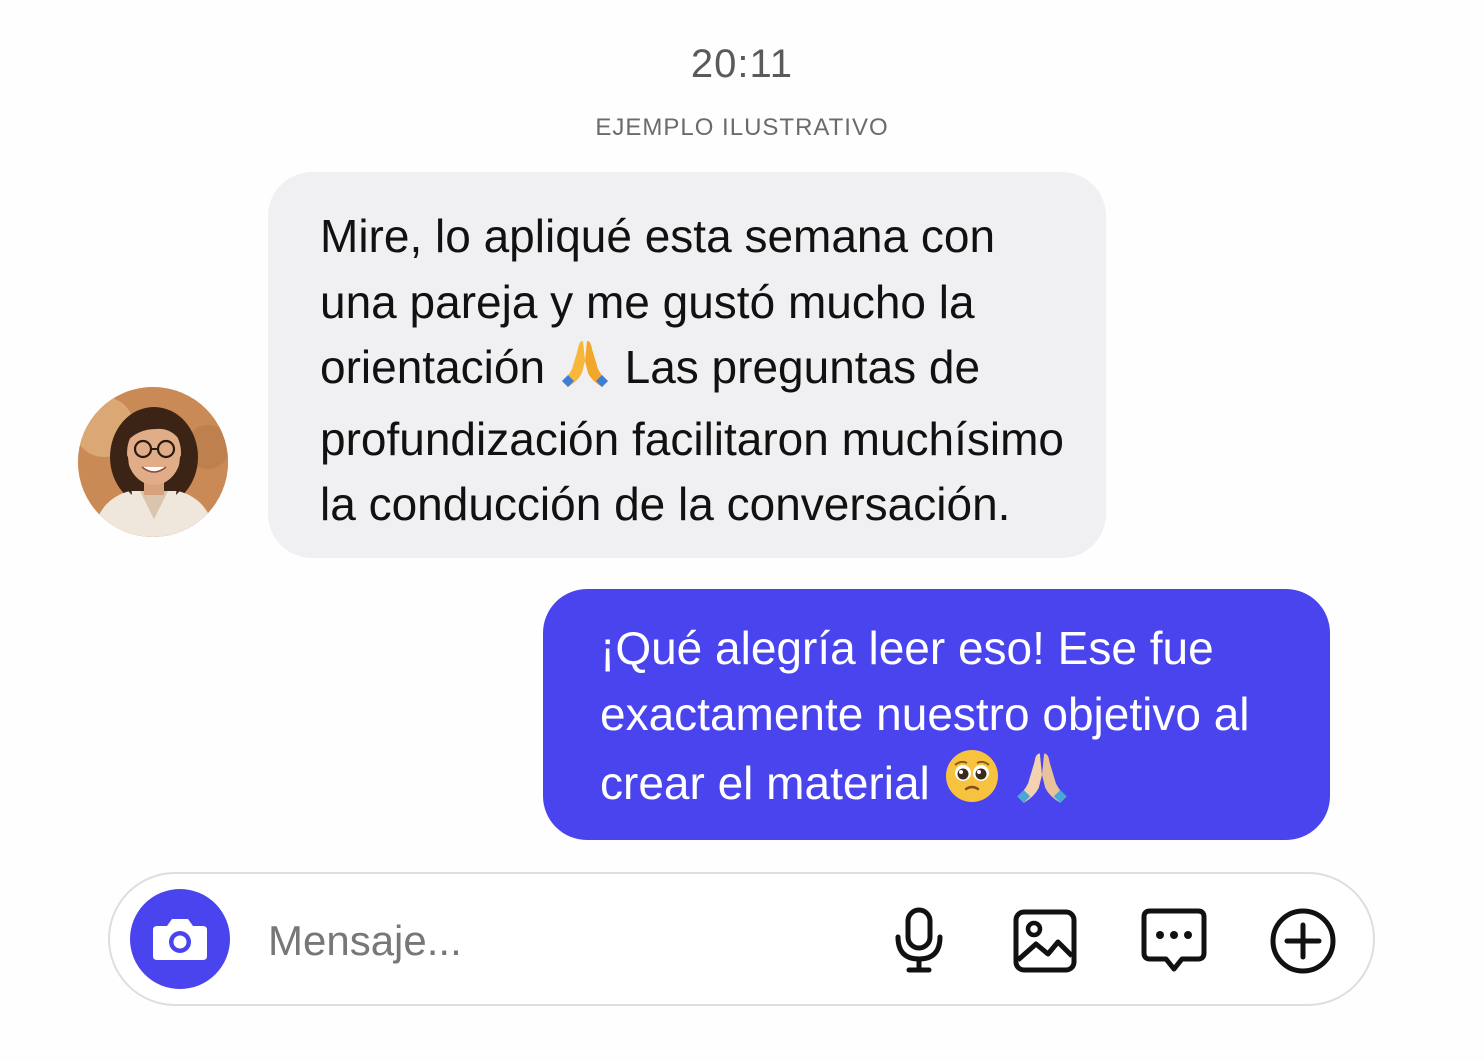 This screenshot has width=1484, height=1060. Describe the element at coordinates (665, 504) in the screenshot. I see `incoming-line: la conducción de la conversación.` at that location.